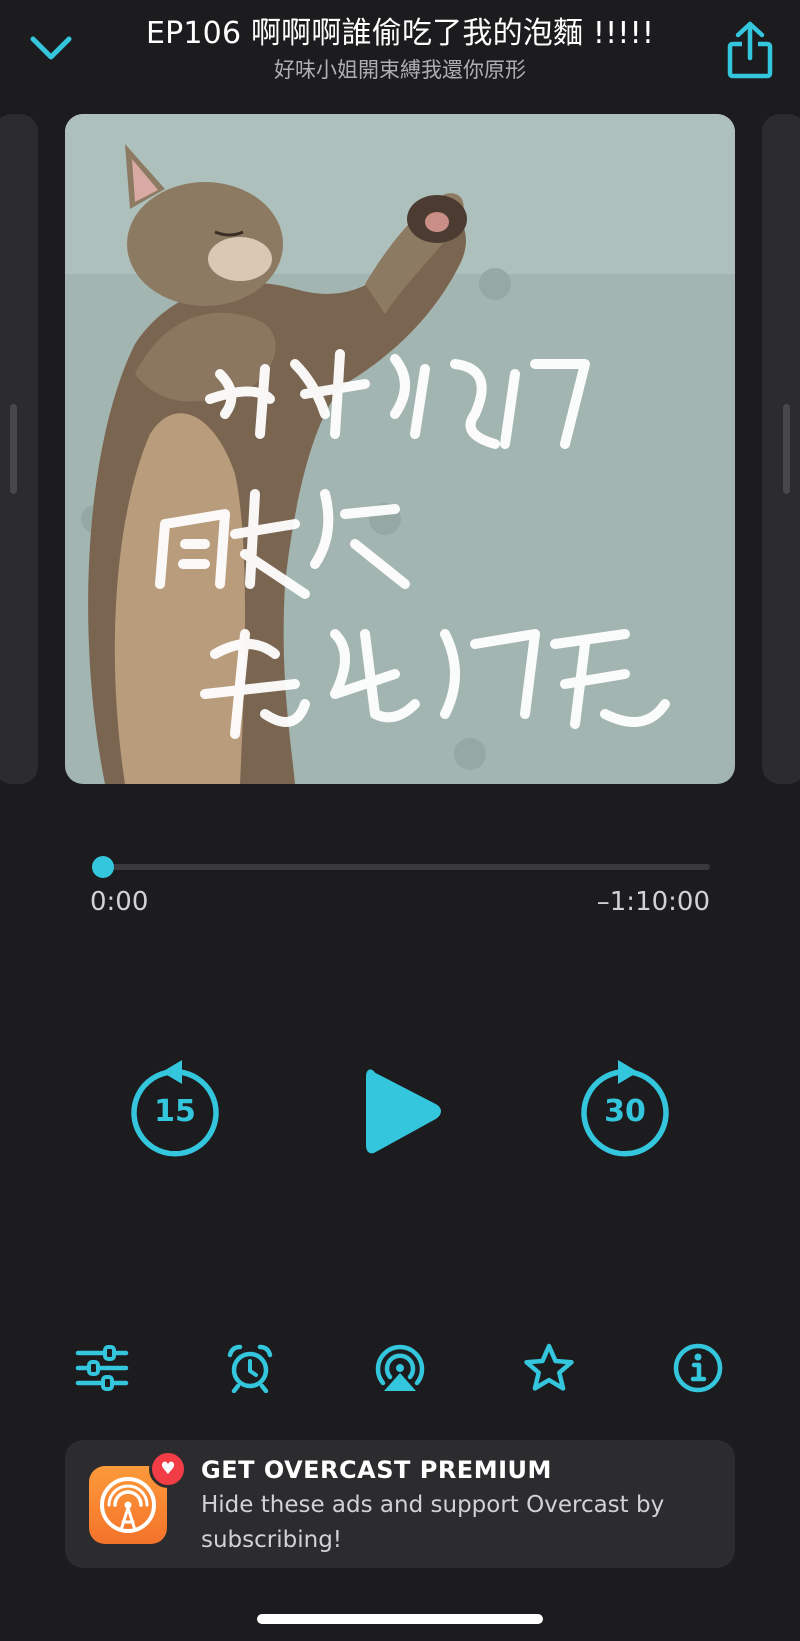 This screenshot has width=800, height=1641. What do you see at coordinates (103, 867) in the screenshot?
I see `scrubber-handle` at bounding box center [103, 867].